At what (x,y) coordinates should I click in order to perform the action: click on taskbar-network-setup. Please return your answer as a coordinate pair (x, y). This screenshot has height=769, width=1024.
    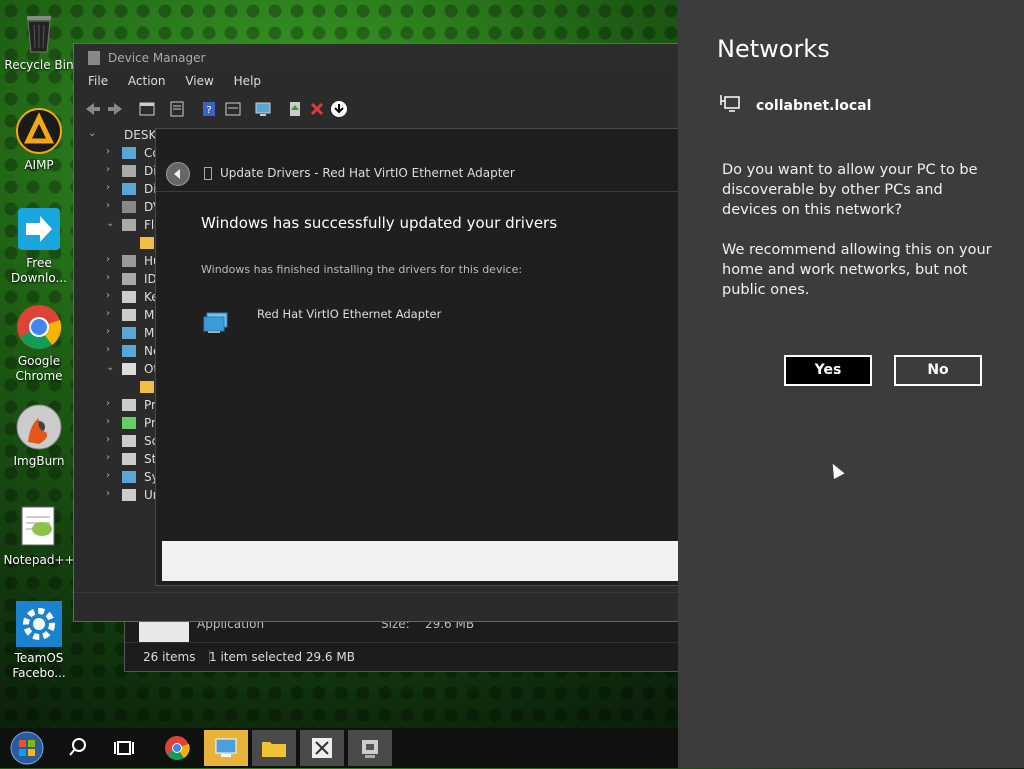
    Looking at the image, I should click on (226, 748).